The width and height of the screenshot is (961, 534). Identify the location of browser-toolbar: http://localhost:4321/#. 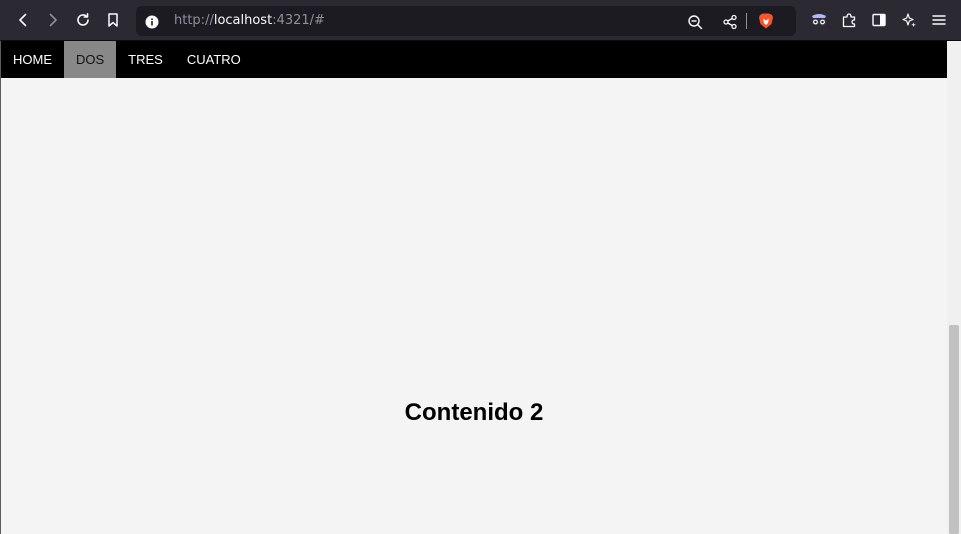
(480, 20).